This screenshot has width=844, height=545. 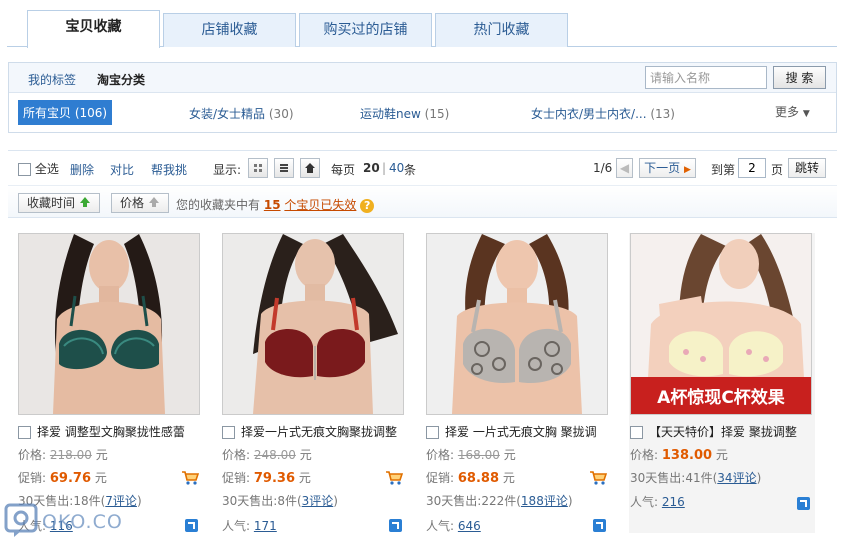 I want to click on product-price: 价格: 138.00 元, so click(x=679, y=454).